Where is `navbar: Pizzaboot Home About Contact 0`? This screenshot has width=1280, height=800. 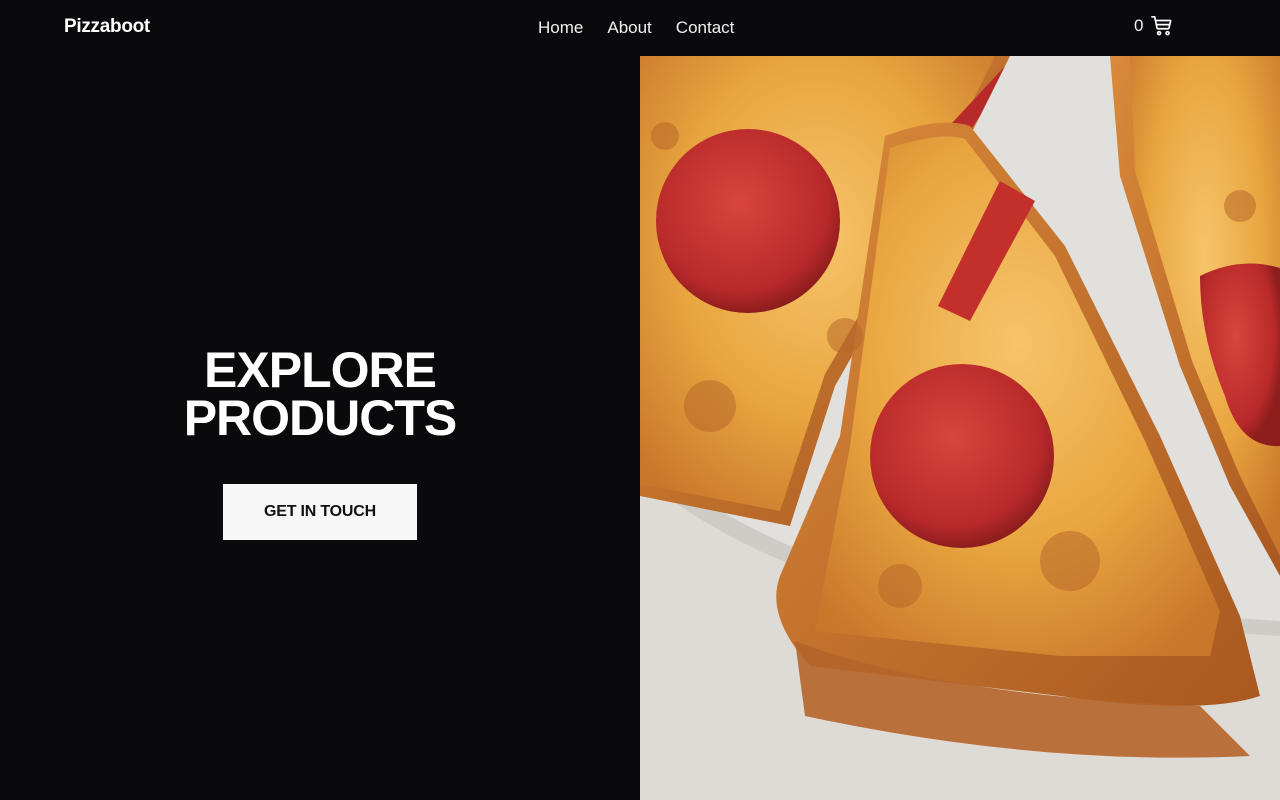 navbar: Pizzaboot Home About Contact 0 is located at coordinates (640, 28).